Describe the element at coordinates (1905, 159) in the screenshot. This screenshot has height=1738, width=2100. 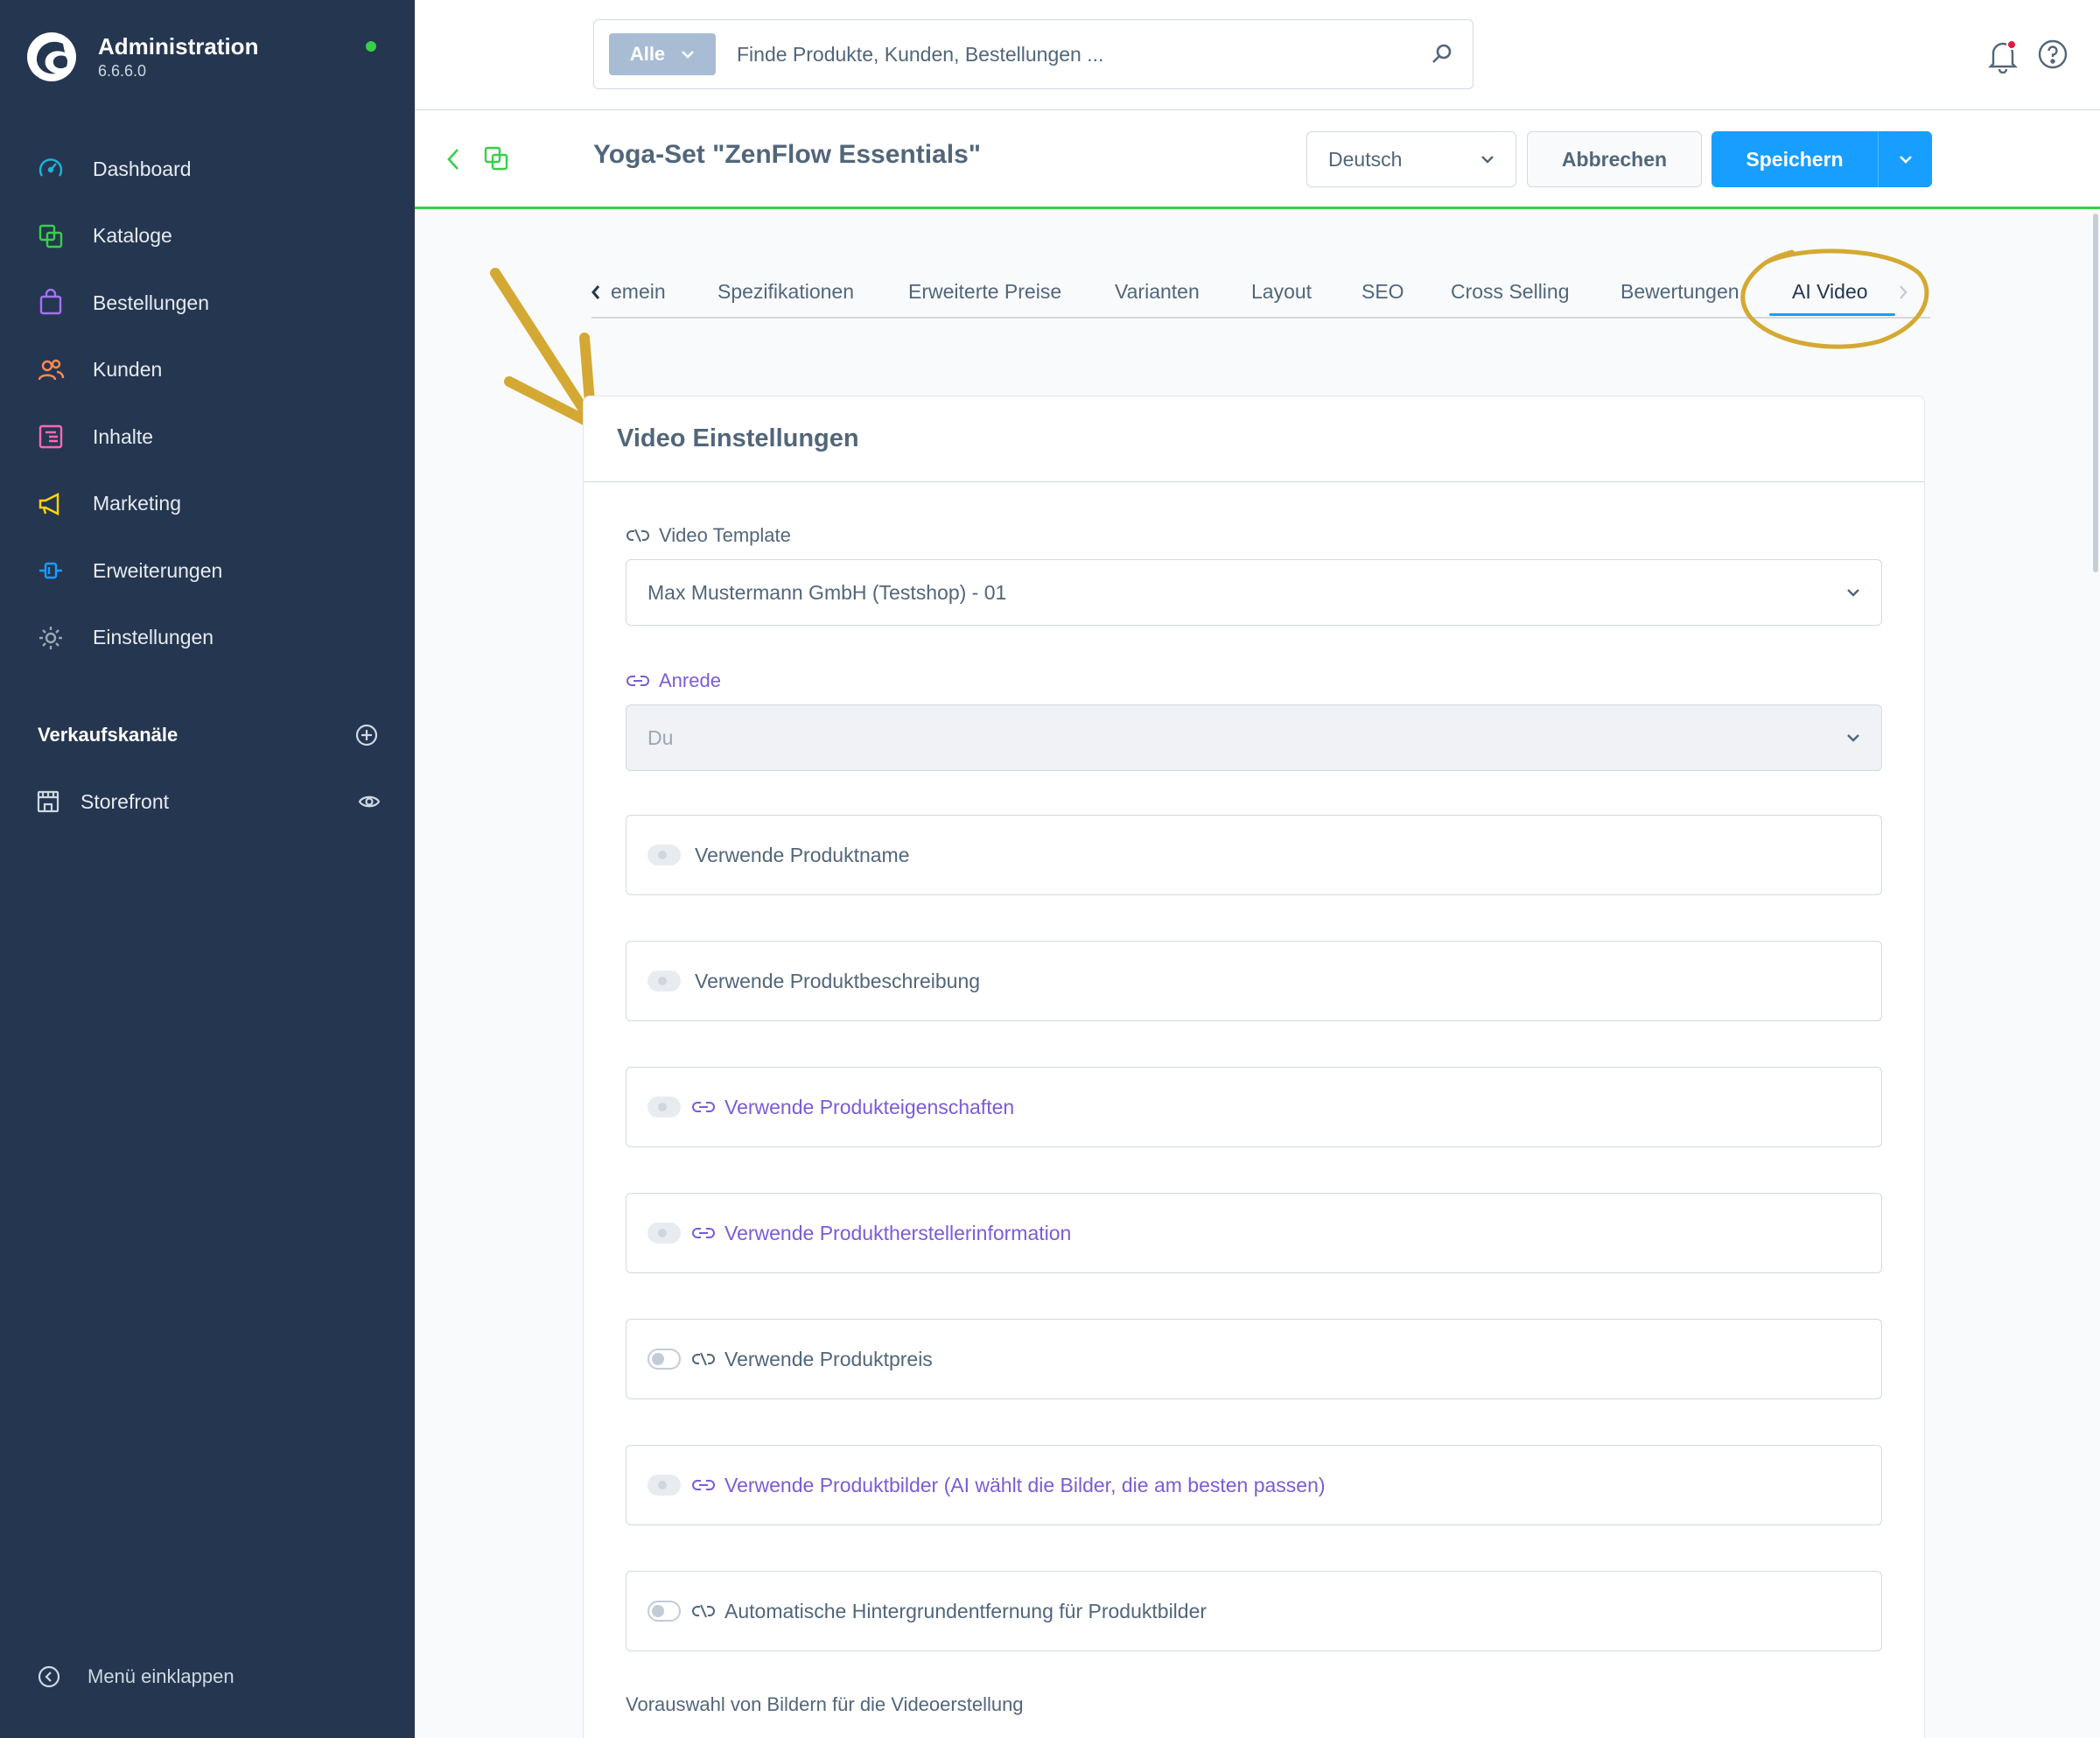
I see `save-options-button` at that location.